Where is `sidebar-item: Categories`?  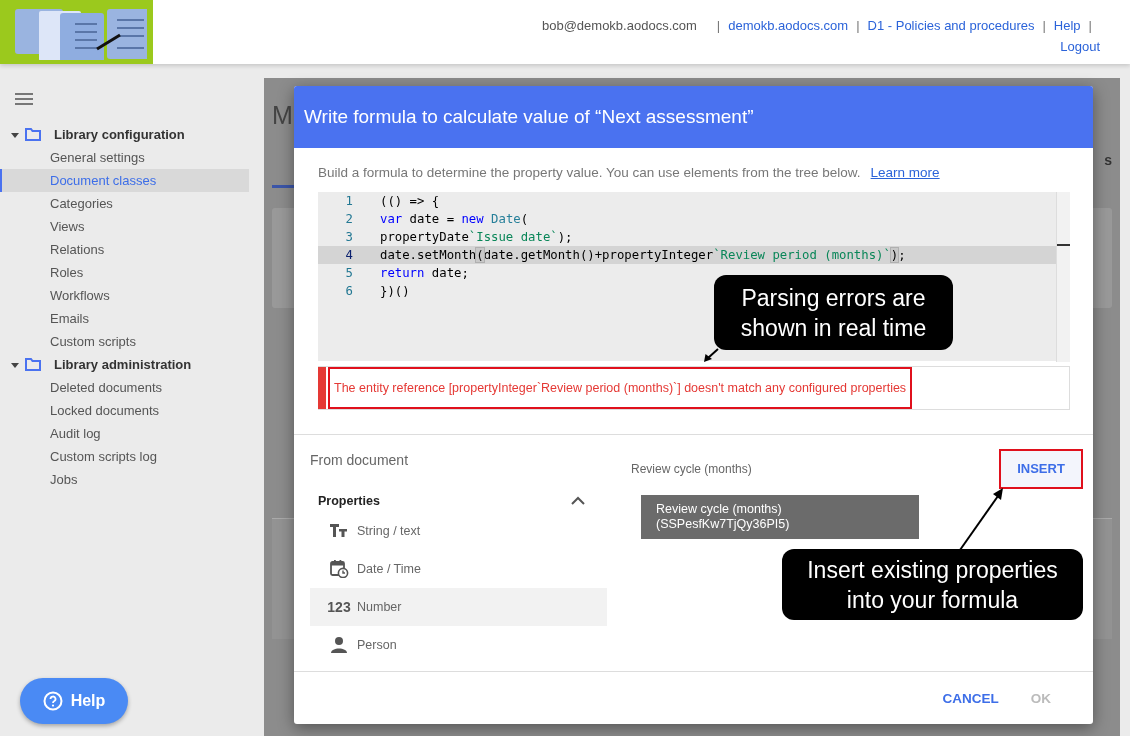
sidebar-item: Categories is located at coordinates (124, 203).